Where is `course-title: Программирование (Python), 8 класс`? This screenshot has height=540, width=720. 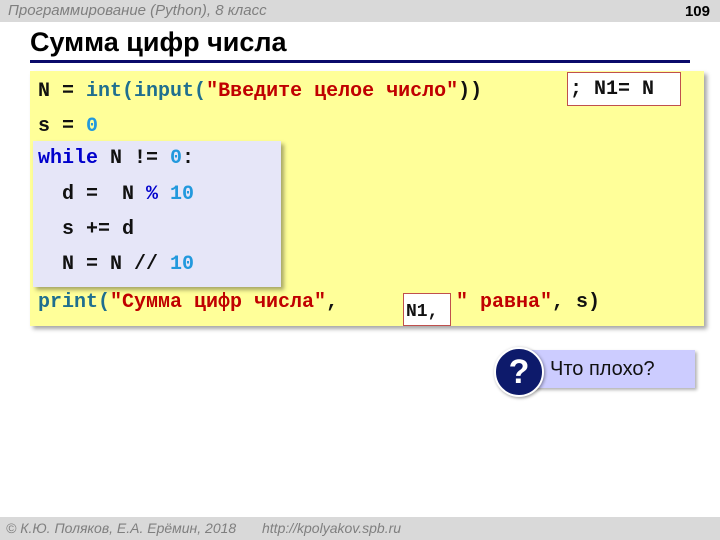
course-title: Программирование (Python), 8 класс is located at coordinates (137, 10).